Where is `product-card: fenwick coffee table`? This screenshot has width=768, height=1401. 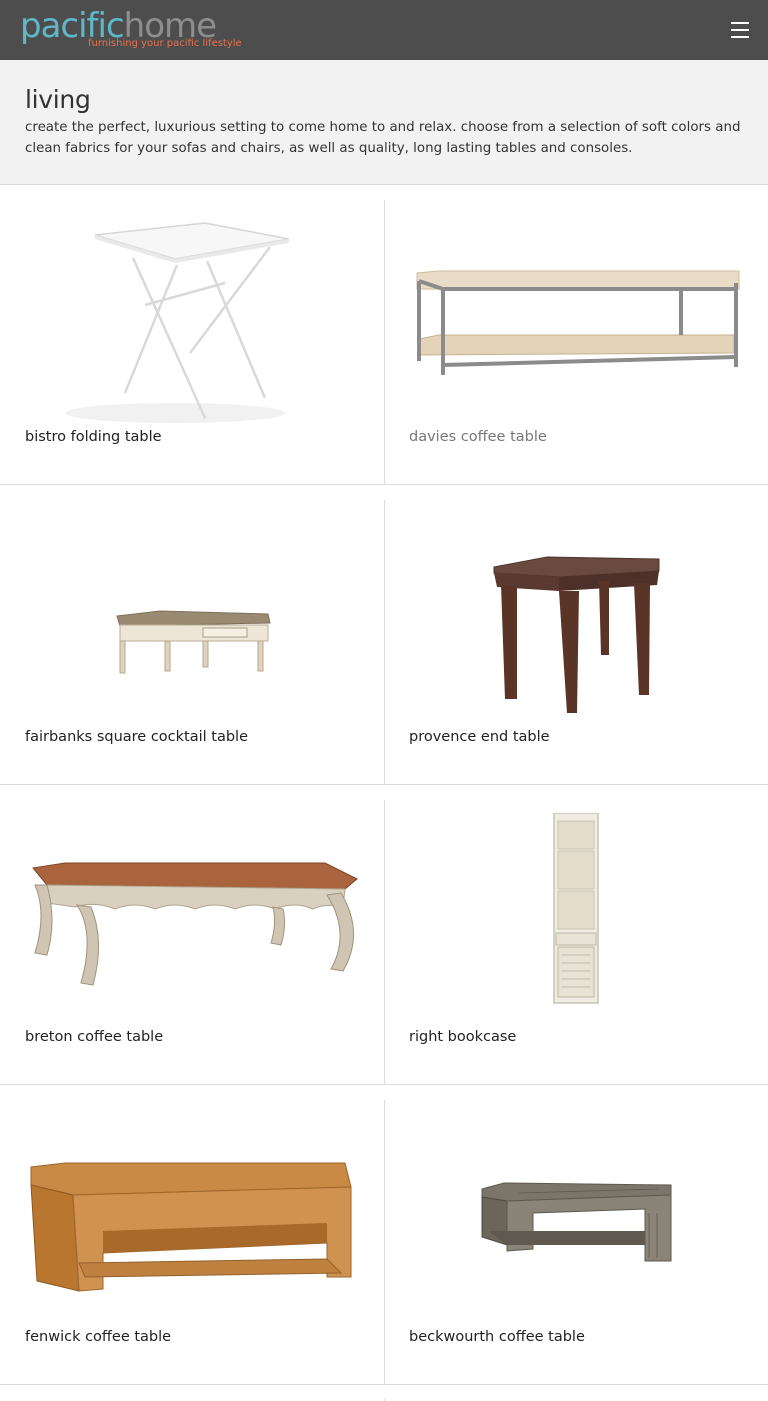 product-card: fenwick coffee table is located at coordinates (192, 1235).